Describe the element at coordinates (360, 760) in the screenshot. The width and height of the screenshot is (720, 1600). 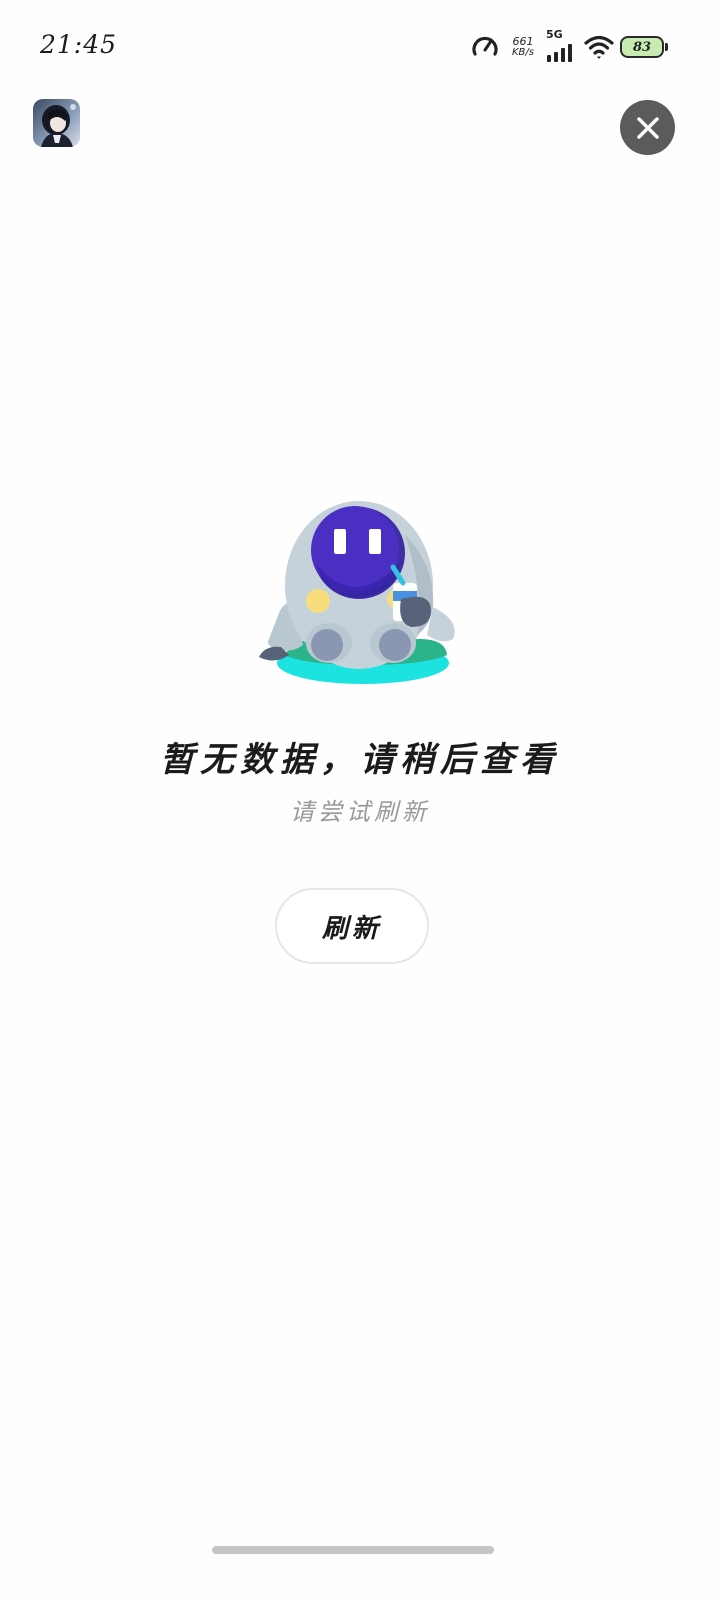
I see `empty-state-title: 暂无数据，请稍后查看` at that location.